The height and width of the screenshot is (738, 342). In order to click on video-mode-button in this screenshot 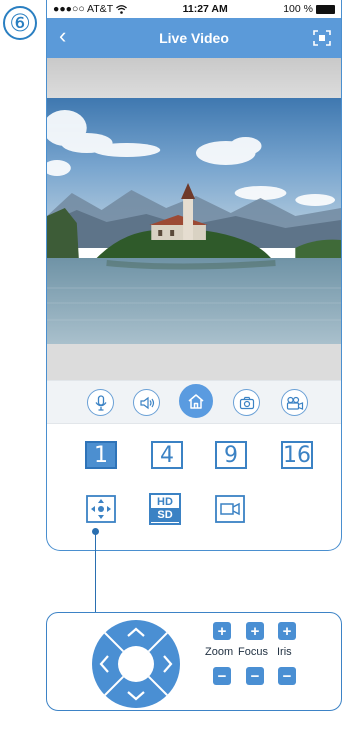, I will do `click(230, 509)`.